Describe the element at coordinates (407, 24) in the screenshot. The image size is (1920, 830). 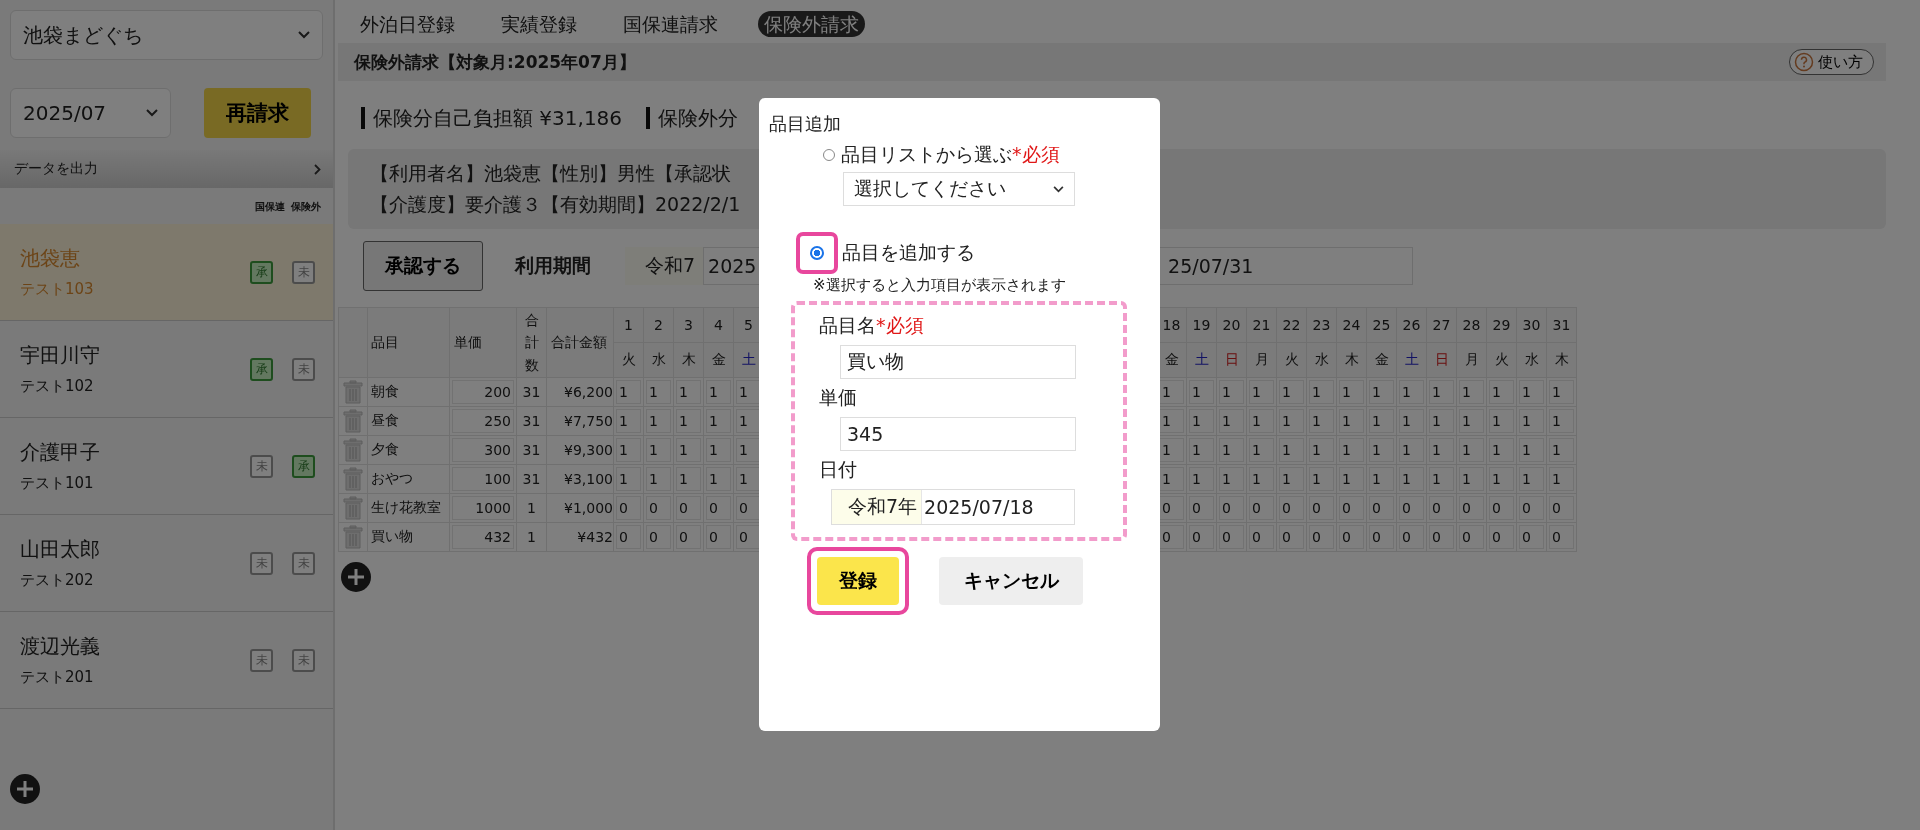
I see `tab: 外泊日登録` at that location.